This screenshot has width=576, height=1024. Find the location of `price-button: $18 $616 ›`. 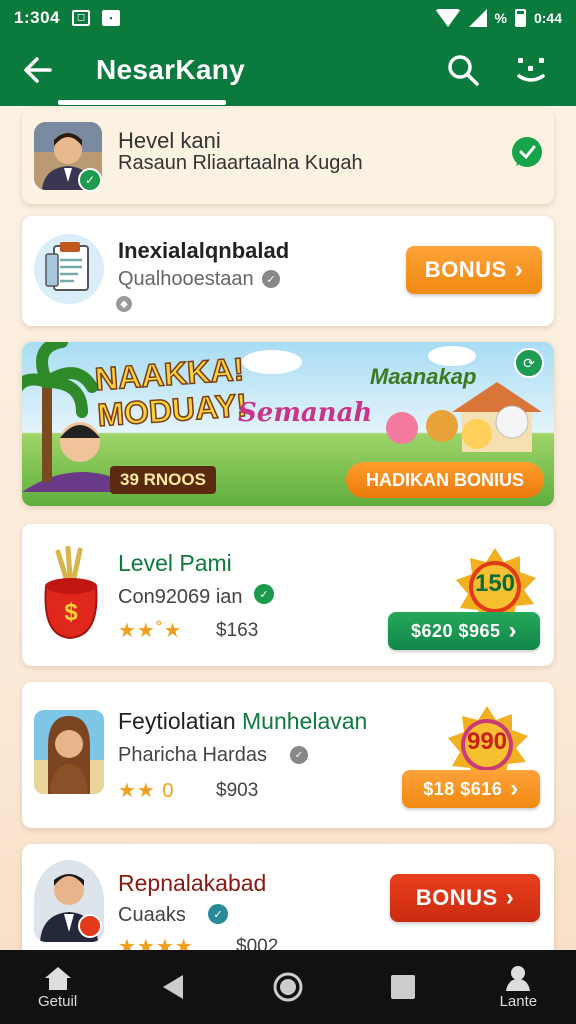

price-button: $18 $616 › is located at coordinates (471, 789).